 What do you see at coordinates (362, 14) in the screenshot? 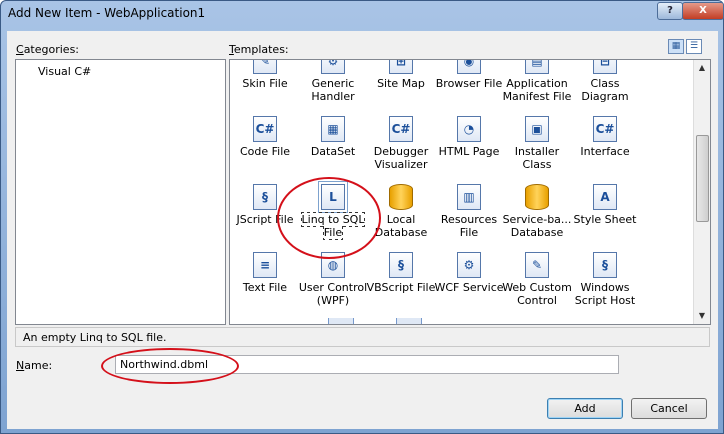
I see `title-bar: Add New Item - WebApplication1 ? X` at bounding box center [362, 14].